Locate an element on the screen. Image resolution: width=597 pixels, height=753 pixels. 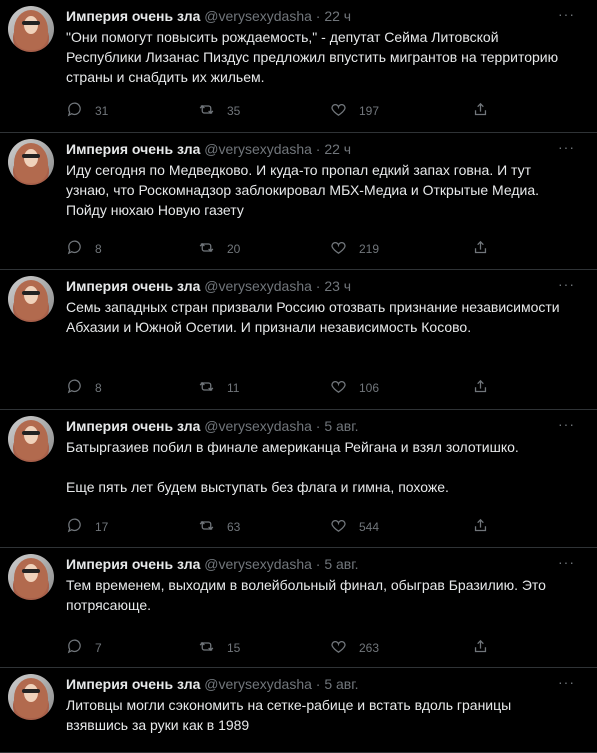
like-button: 544 is located at coordinates (354, 527).